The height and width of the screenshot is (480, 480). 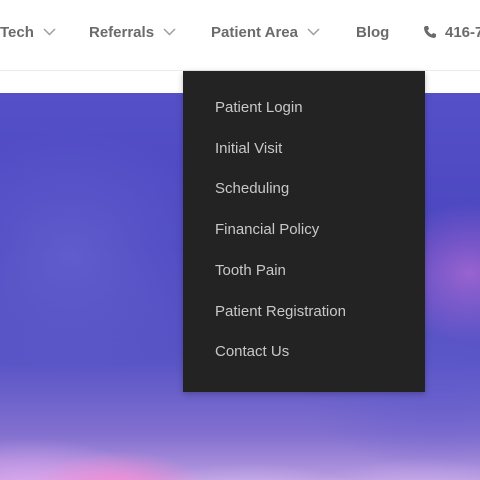 I want to click on dropdown-item-scheduling: Scheduling, so click(x=252, y=189).